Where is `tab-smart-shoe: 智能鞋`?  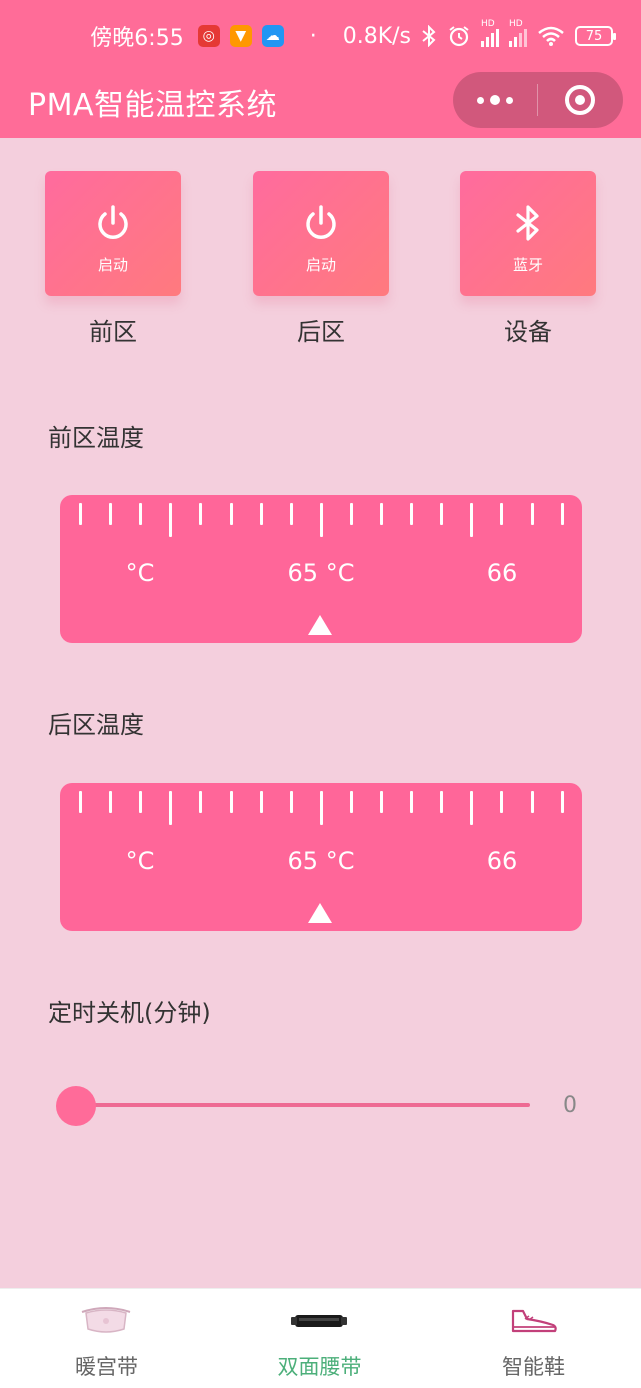
tab-smart-shoe: 智能鞋 is located at coordinates (533, 1338).